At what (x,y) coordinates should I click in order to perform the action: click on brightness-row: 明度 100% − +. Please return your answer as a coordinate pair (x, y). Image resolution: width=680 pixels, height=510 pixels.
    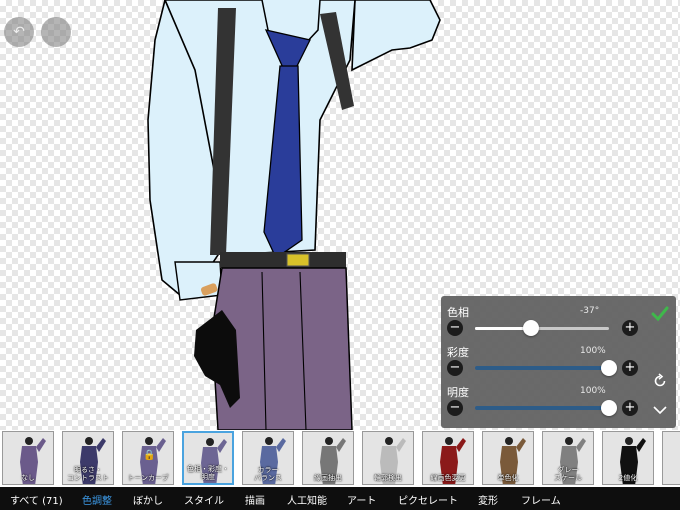
    Looking at the image, I should click on (558, 399).